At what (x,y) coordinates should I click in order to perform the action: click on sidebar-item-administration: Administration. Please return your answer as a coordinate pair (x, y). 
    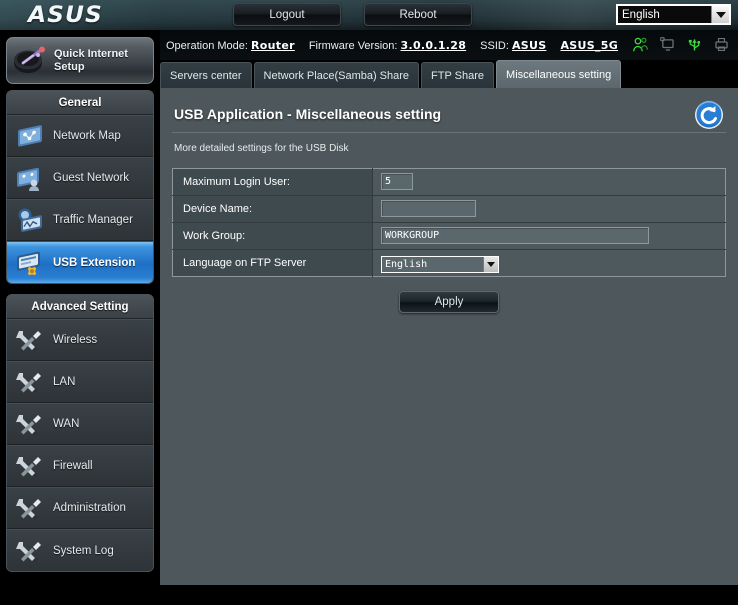
    Looking at the image, I should click on (80, 508).